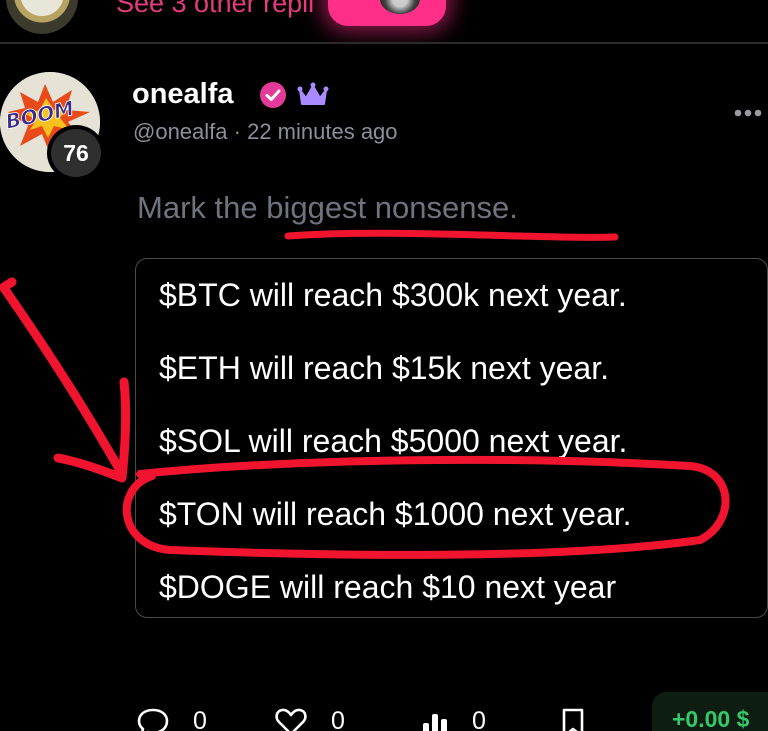 This screenshot has height=731, width=768. Describe the element at coordinates (313, 93) in the screenshot. I see `crown-icon` at that location.